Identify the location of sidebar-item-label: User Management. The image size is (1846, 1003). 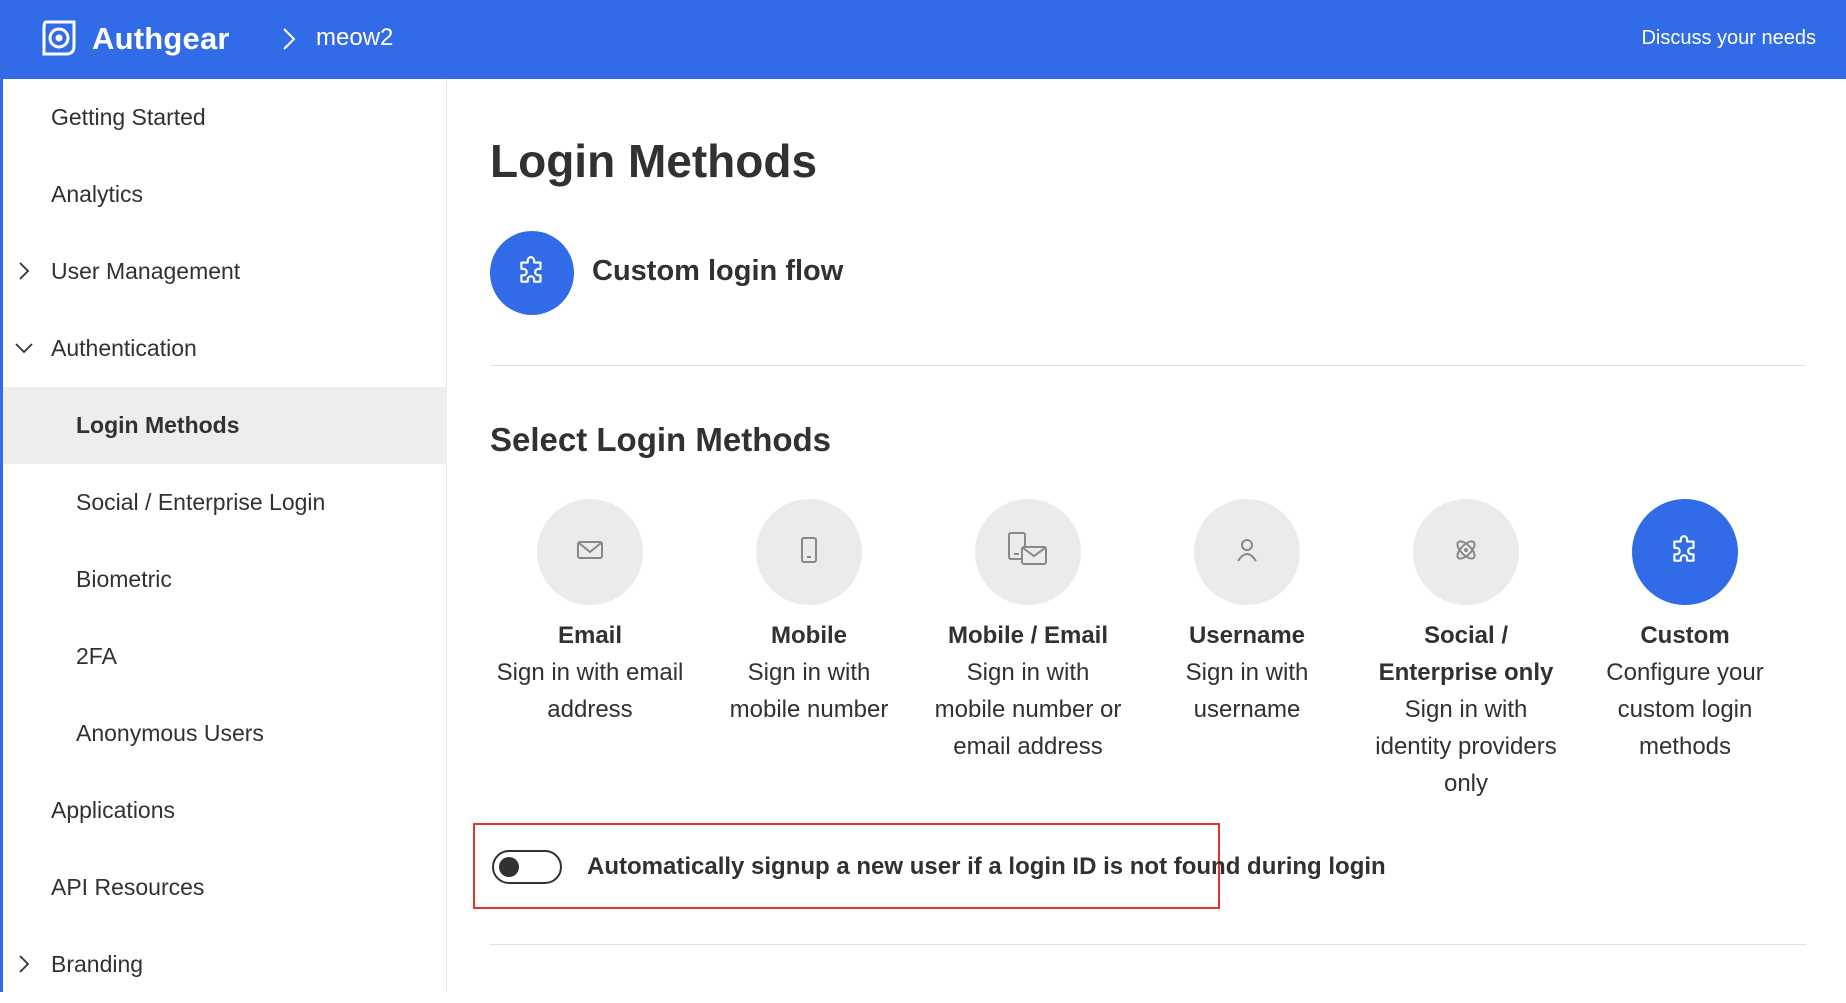
(146, 271).